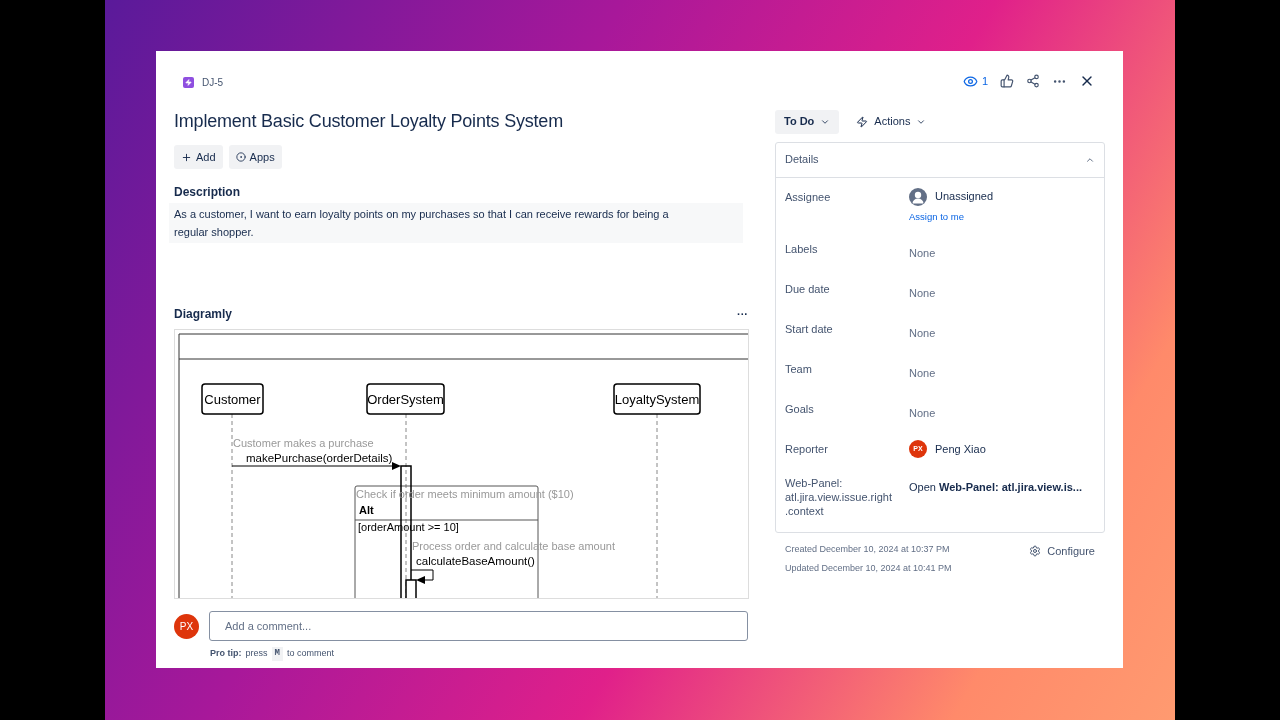  What do you see at coordinates (970, 81) in the screenshot?
I see `eye-icon` at bounding box center [970, 81].